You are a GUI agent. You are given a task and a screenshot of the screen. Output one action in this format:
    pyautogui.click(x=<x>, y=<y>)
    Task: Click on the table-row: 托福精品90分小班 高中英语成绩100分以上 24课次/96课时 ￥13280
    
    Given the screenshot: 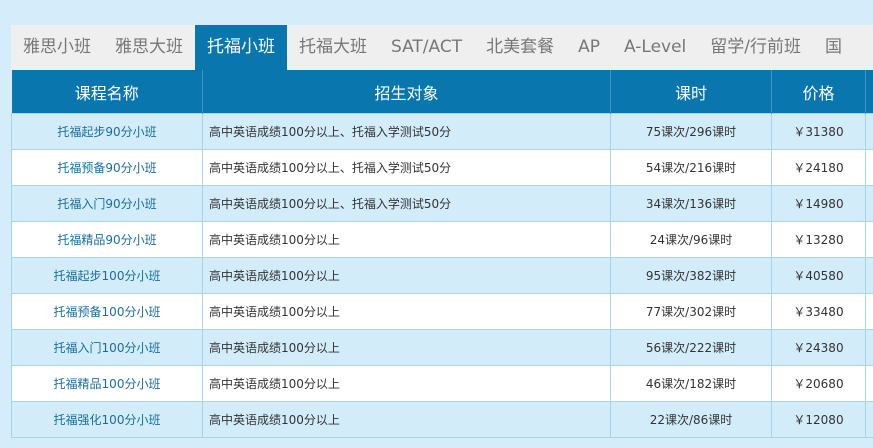 What is the action you would take?
    pyautogui.click(x=442, y=239)
    